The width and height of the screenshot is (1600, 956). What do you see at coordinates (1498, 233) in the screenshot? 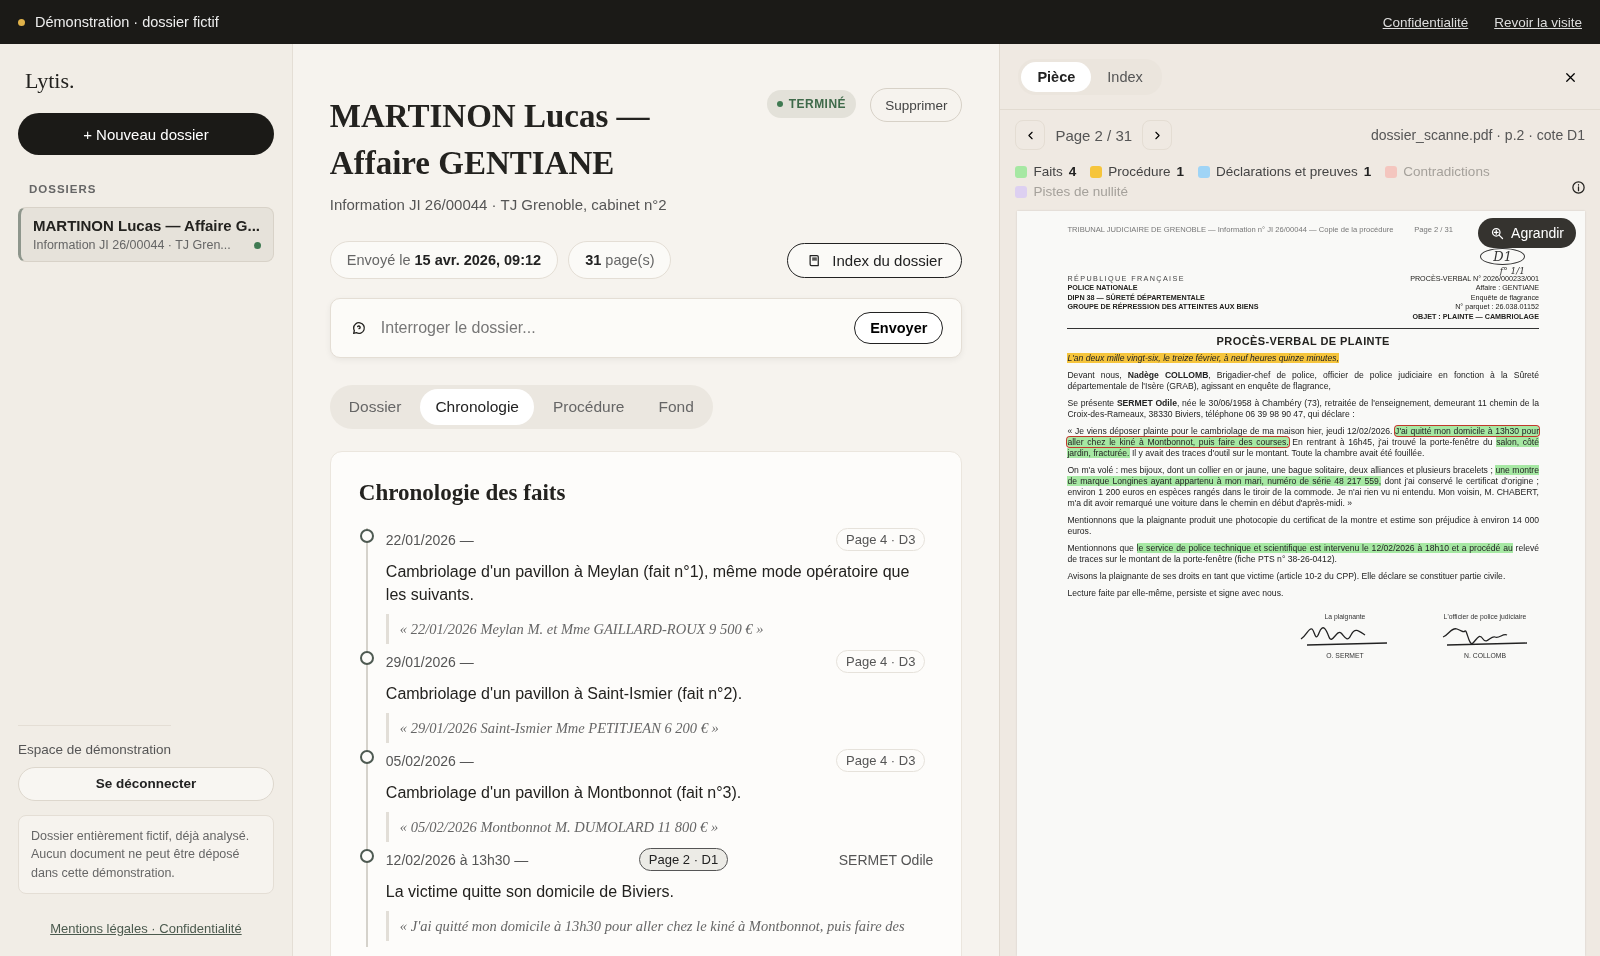
I see `zoom-in-icon` at bounding box center [1498, 233].